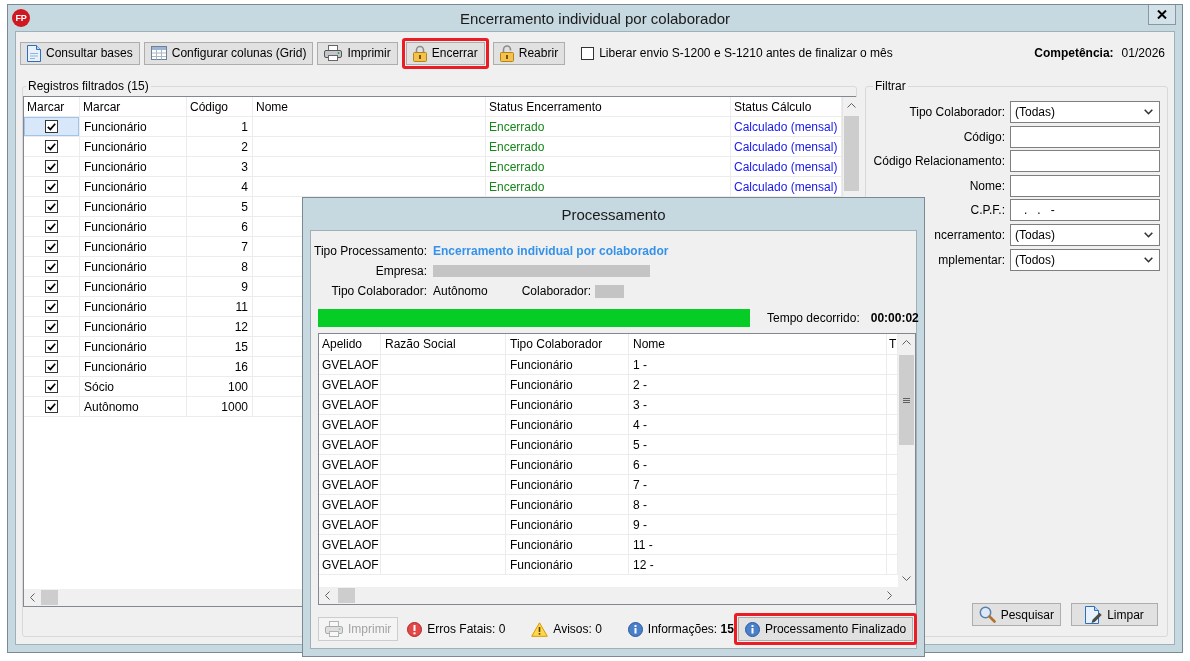  Describe the element at coordinates (825, 629) in the screenshot. I see `status-button: Processamento Finalizado` at that location.